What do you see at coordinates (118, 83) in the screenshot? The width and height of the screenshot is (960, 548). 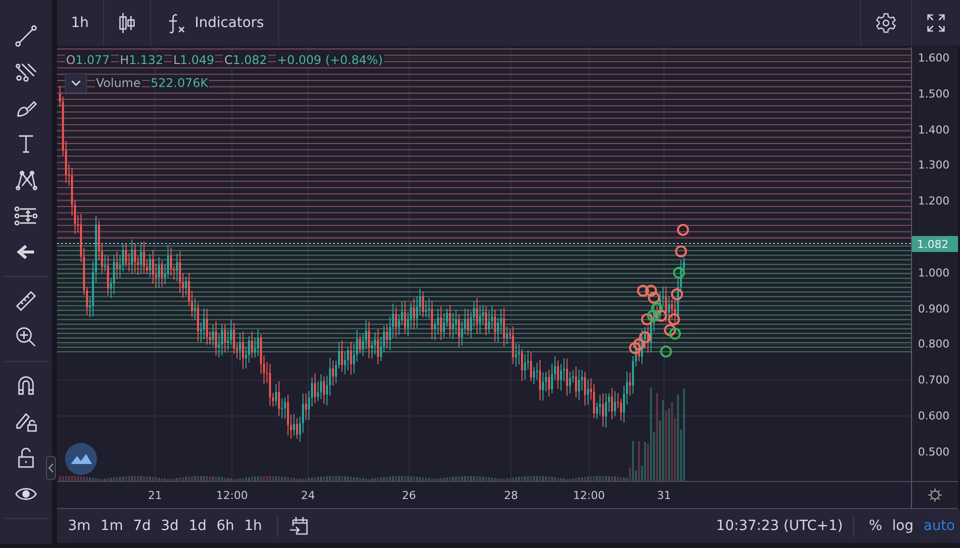 I see `volume-label: Volume` at bounding box center [118, 83].